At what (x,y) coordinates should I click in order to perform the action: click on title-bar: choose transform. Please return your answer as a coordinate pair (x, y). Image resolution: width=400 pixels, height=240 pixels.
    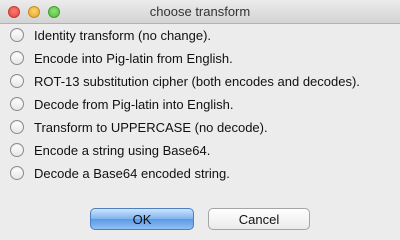
    Looking at the image, I should click on (200, 12).